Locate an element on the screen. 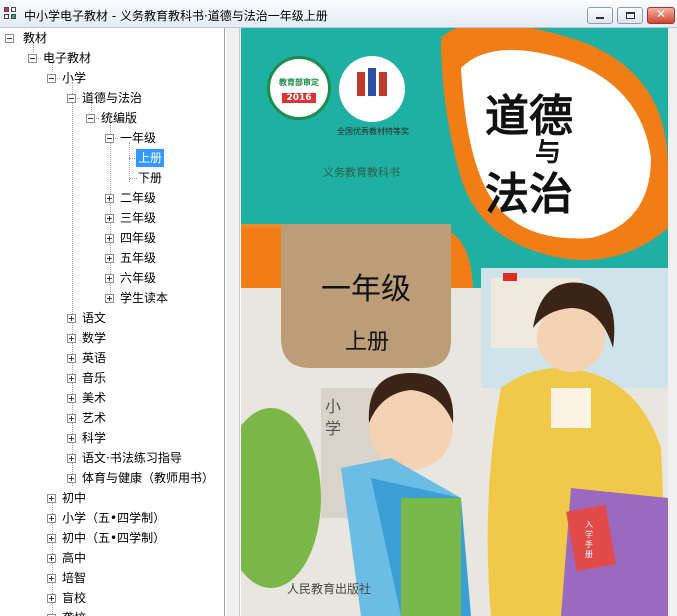 The image size is (677, 616). tree-node-label: 初中（五•四学制） is located at coordinates (114, 538).